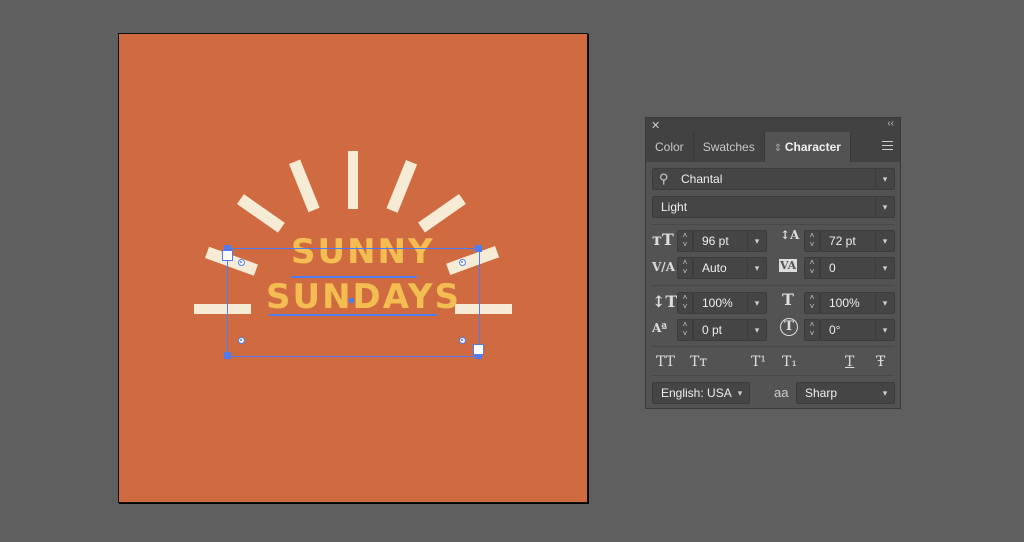 This screenshot has width=1024, height=542. I want to click on rotation-value: 0°, so click(835, 330).